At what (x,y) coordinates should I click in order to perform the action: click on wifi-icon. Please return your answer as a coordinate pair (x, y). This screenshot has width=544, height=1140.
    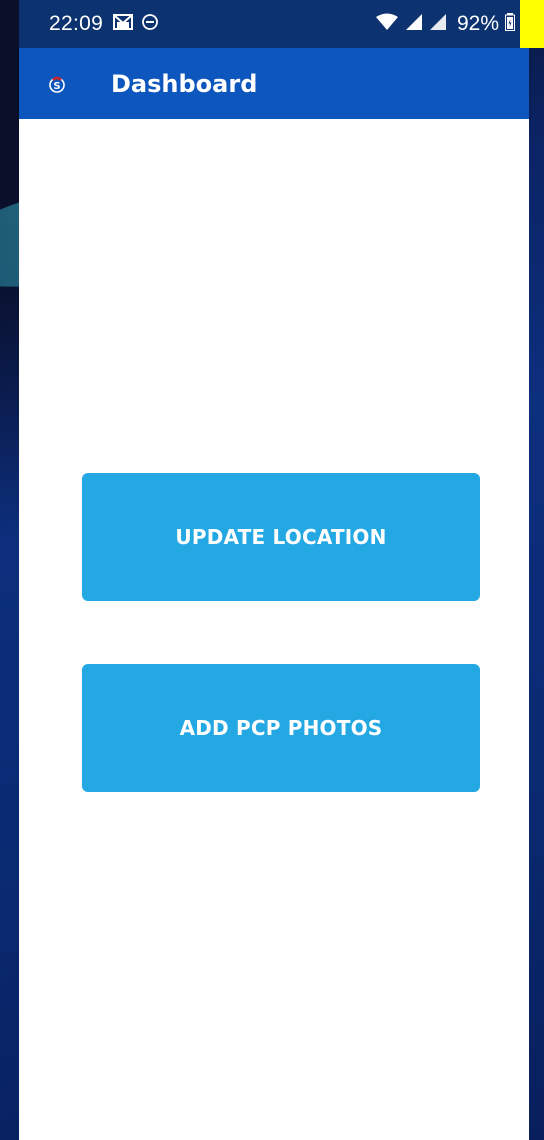
    Looking at the image, I should click on (387, 24).